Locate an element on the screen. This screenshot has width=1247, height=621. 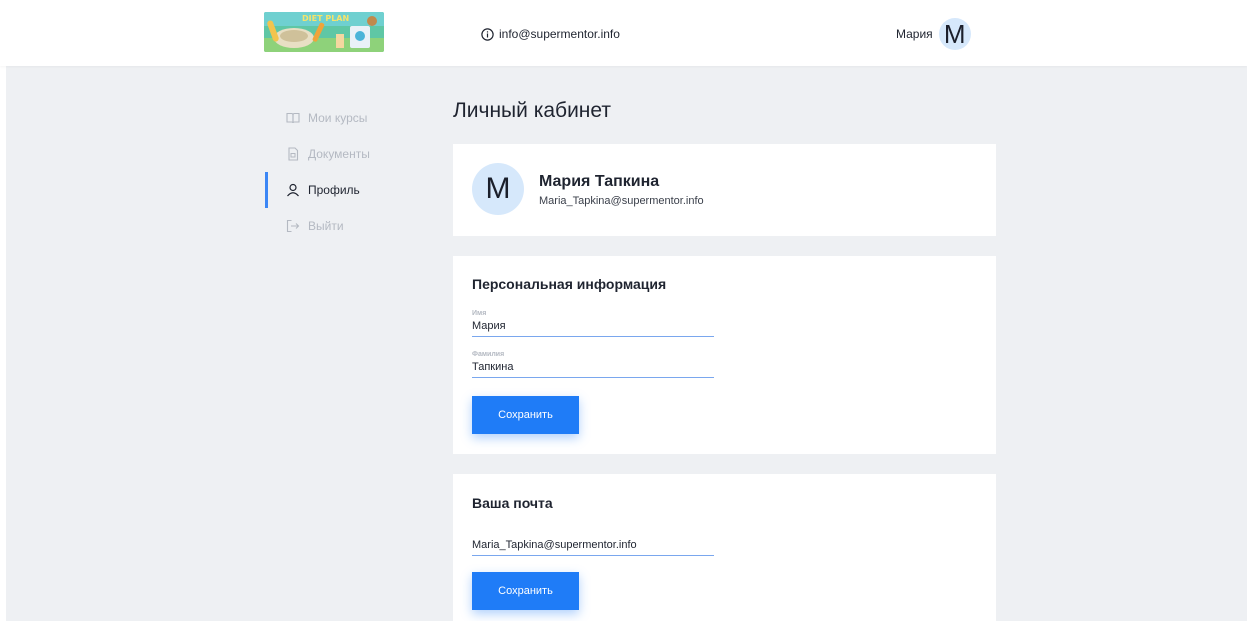
user-name: Мария is located at coordinates (914, 34).